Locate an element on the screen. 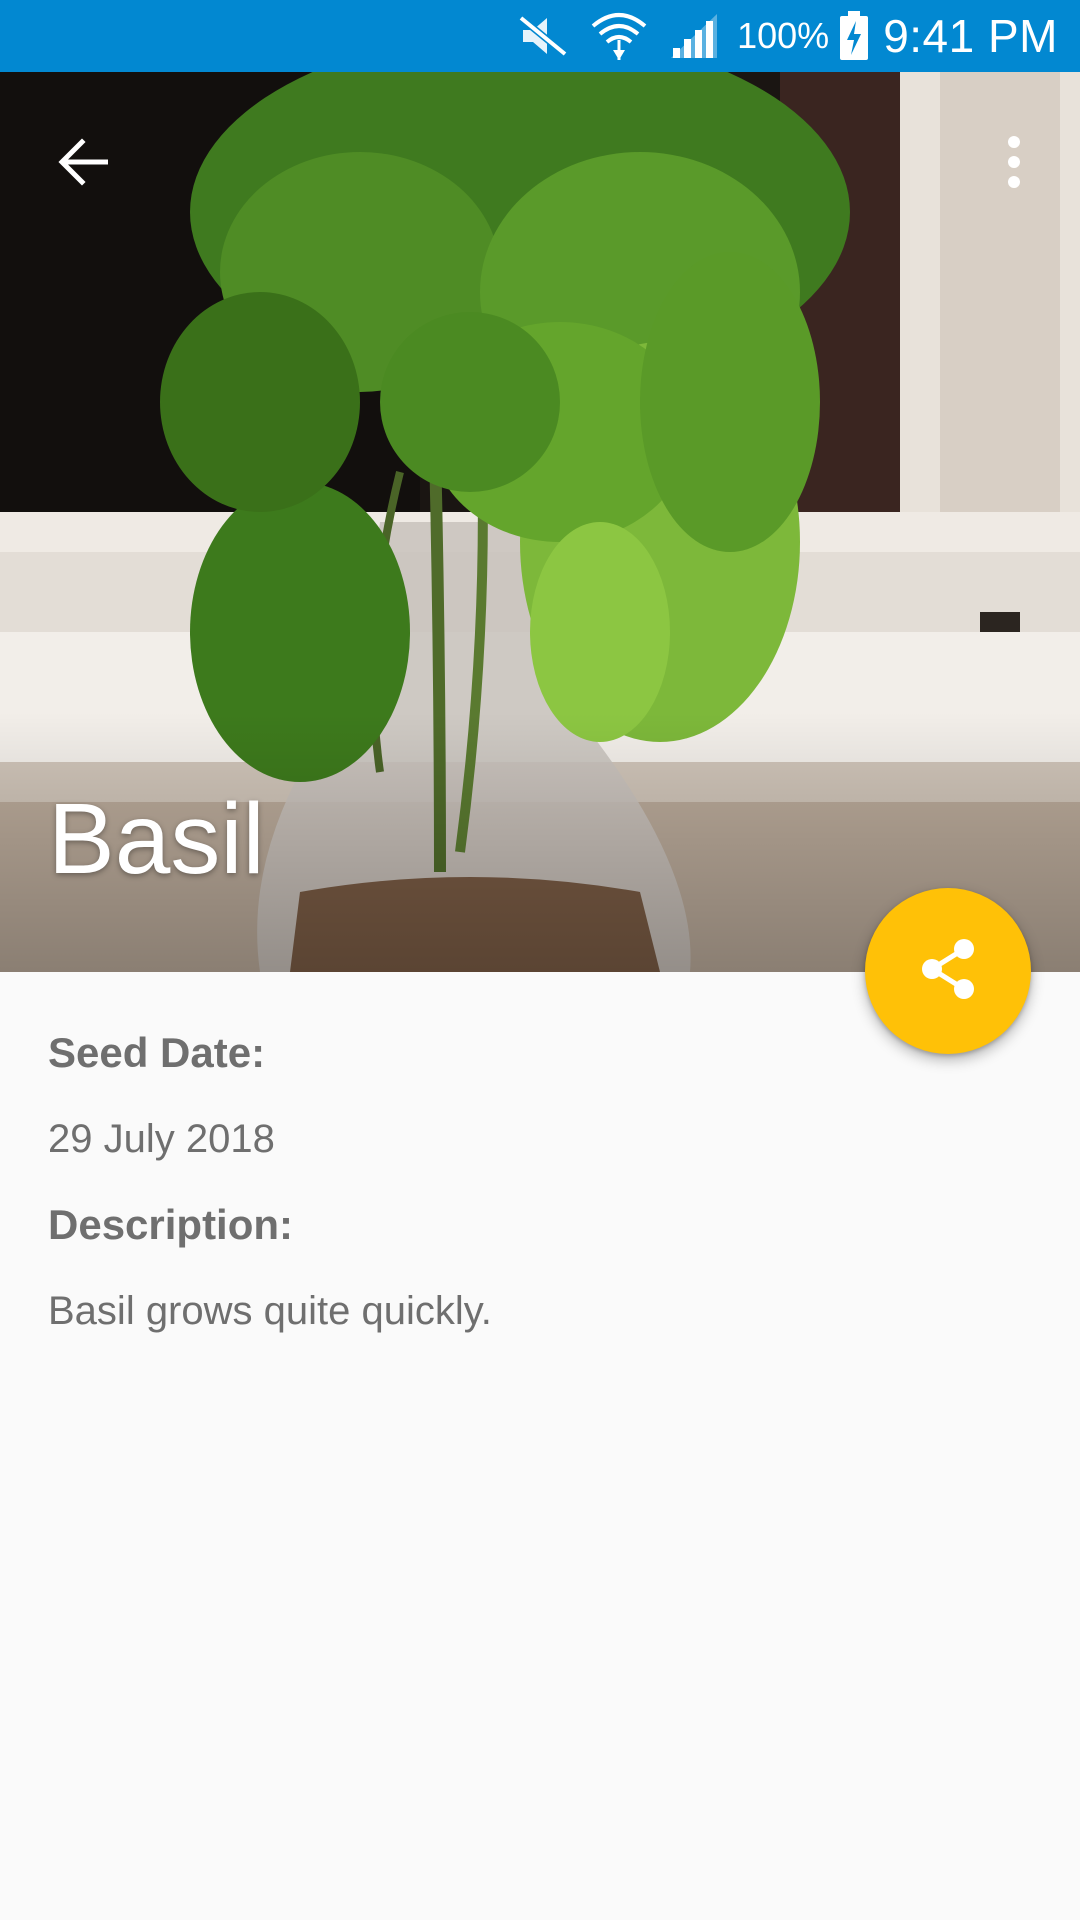 The height and width of the screenshot is (1920, 1080). page-title: Basil is located at coordinates (156, 839).